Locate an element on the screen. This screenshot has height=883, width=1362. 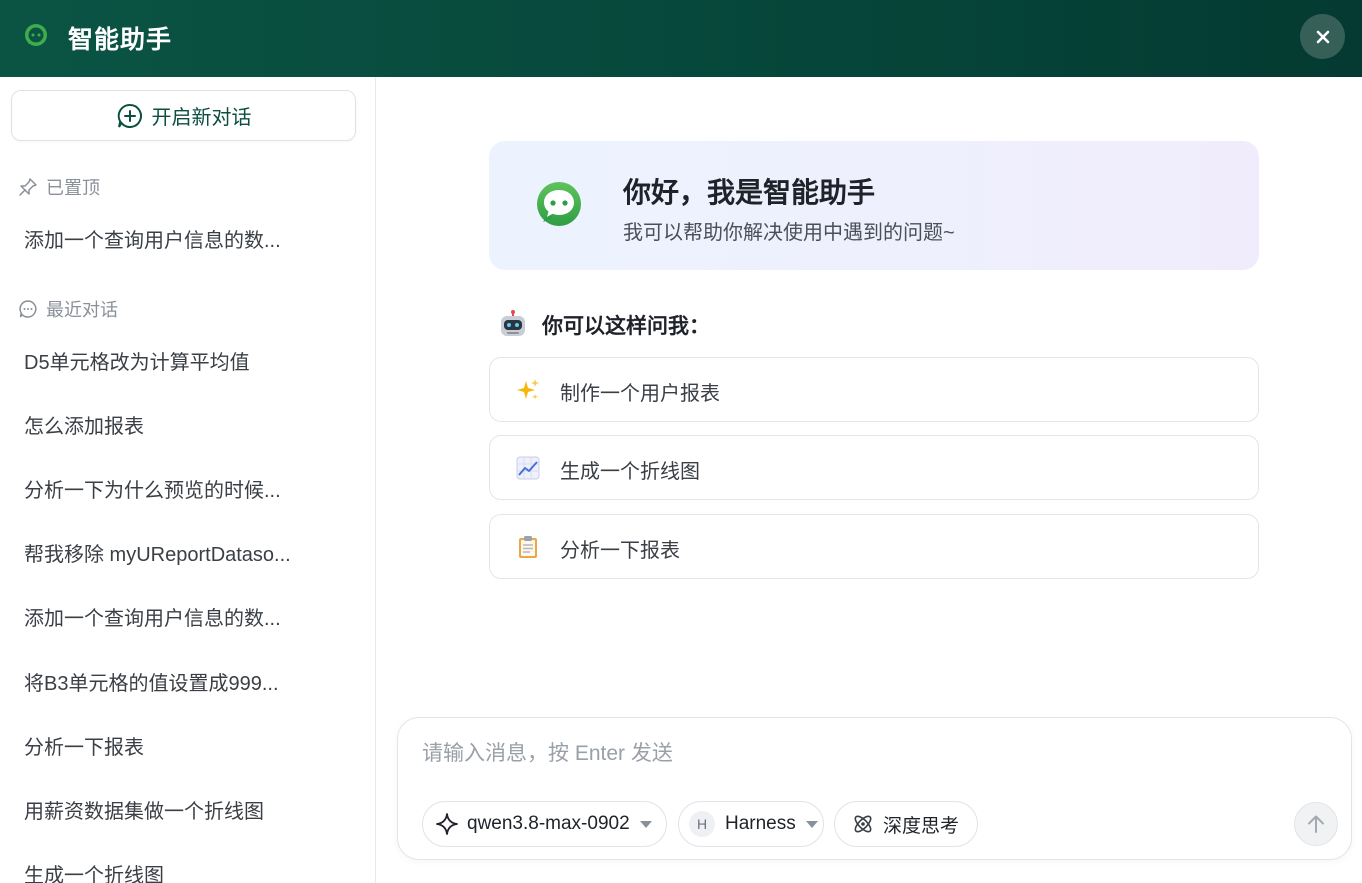
arrow-up-icon is located at coordinates (1316, 824).